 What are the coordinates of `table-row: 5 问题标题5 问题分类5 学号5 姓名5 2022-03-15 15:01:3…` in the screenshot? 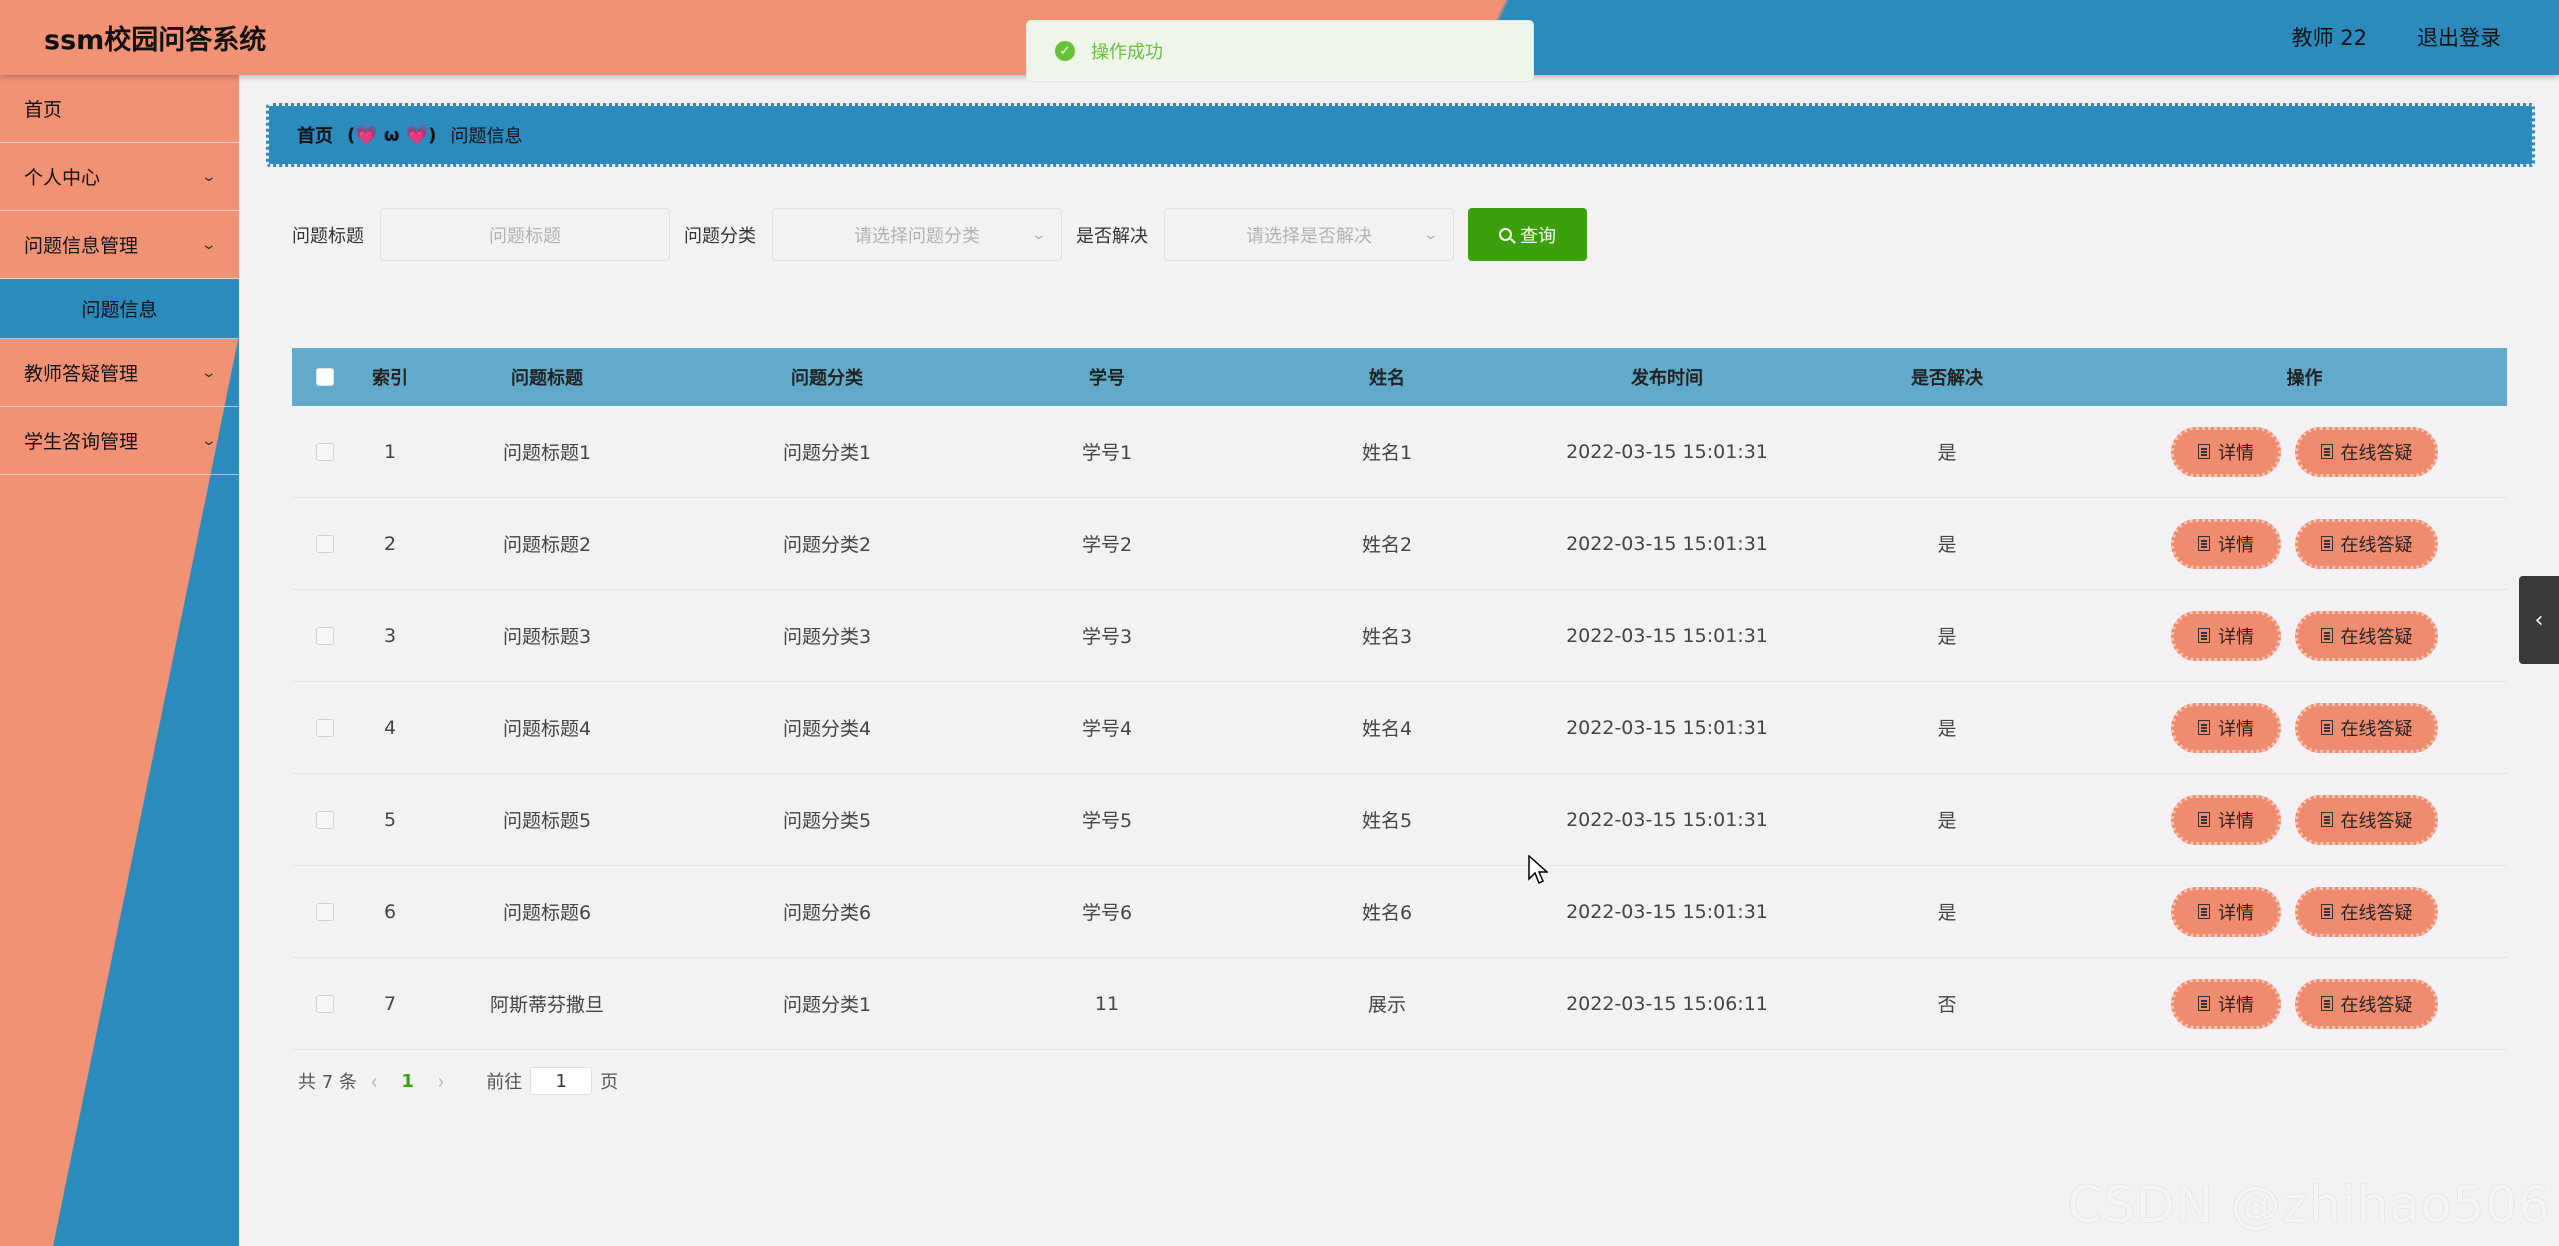 It's located at (1399, 820).